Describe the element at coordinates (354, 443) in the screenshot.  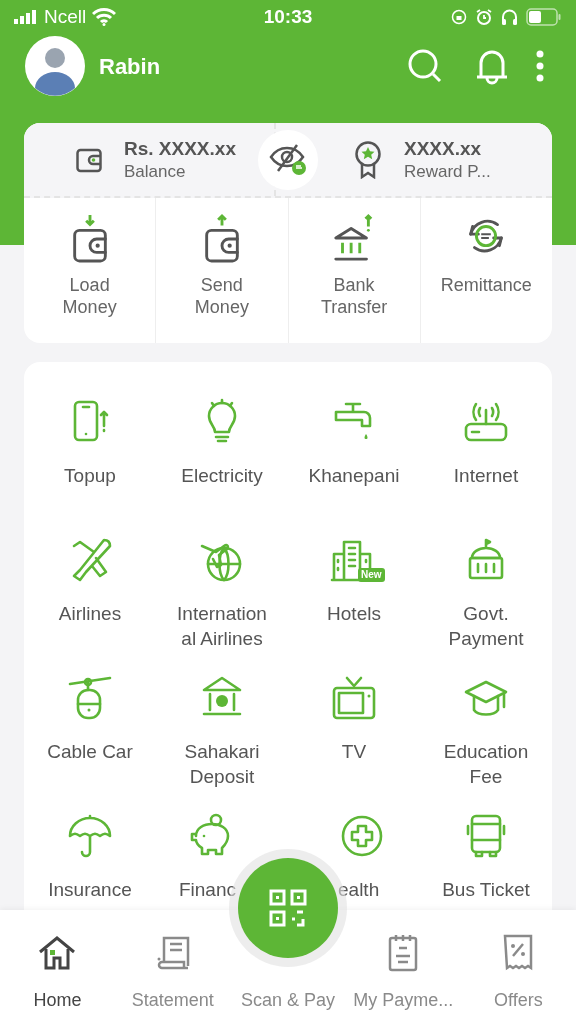
I see `service-tile: Khanepani` at that location.